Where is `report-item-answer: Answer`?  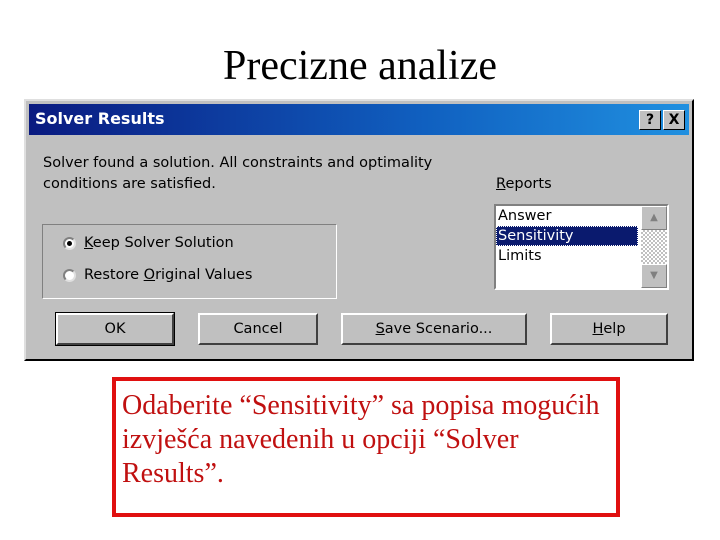 report-item-answer: Answer is located at coordinates (567, 216).